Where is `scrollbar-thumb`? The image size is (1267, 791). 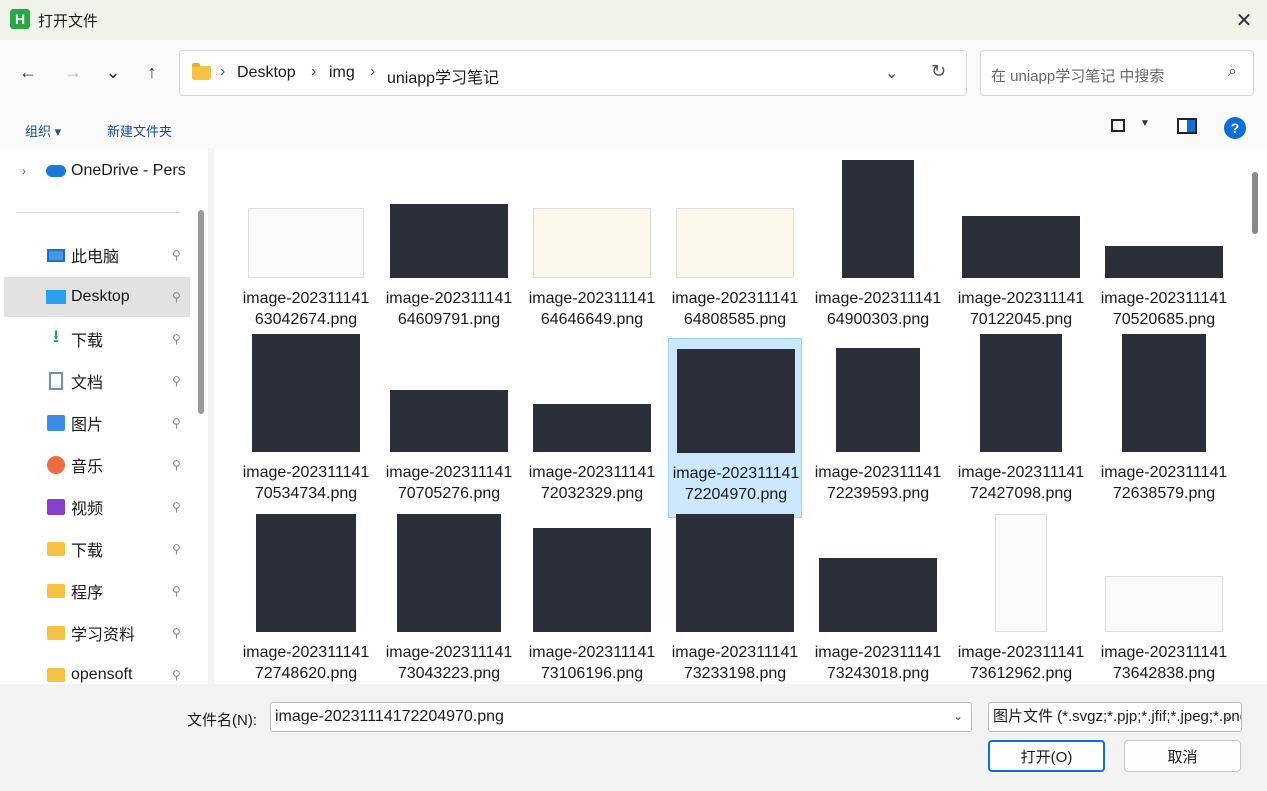 scrollbar-thumb is located at coordinates (1255, 203).